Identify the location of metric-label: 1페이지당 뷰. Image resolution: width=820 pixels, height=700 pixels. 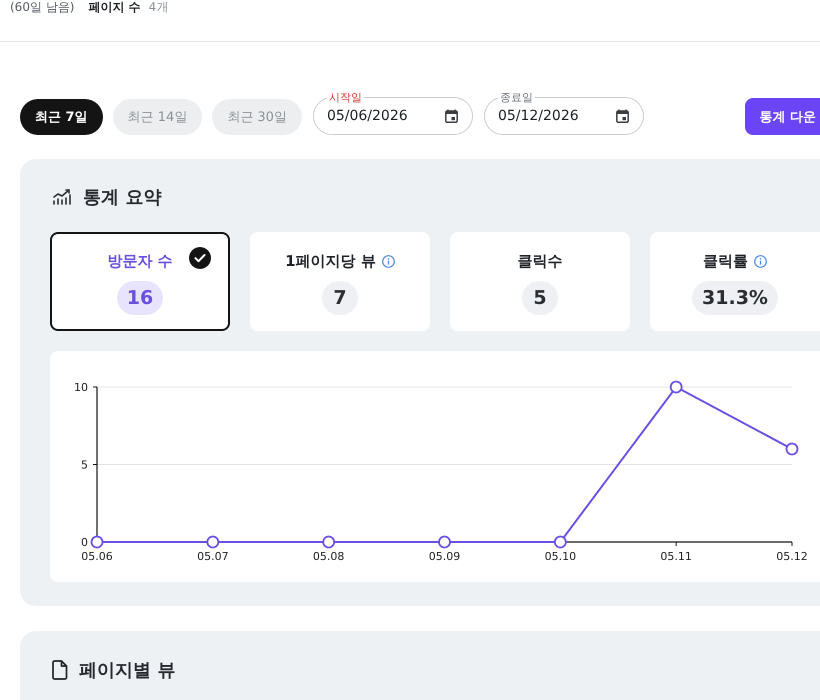
(330, 261).